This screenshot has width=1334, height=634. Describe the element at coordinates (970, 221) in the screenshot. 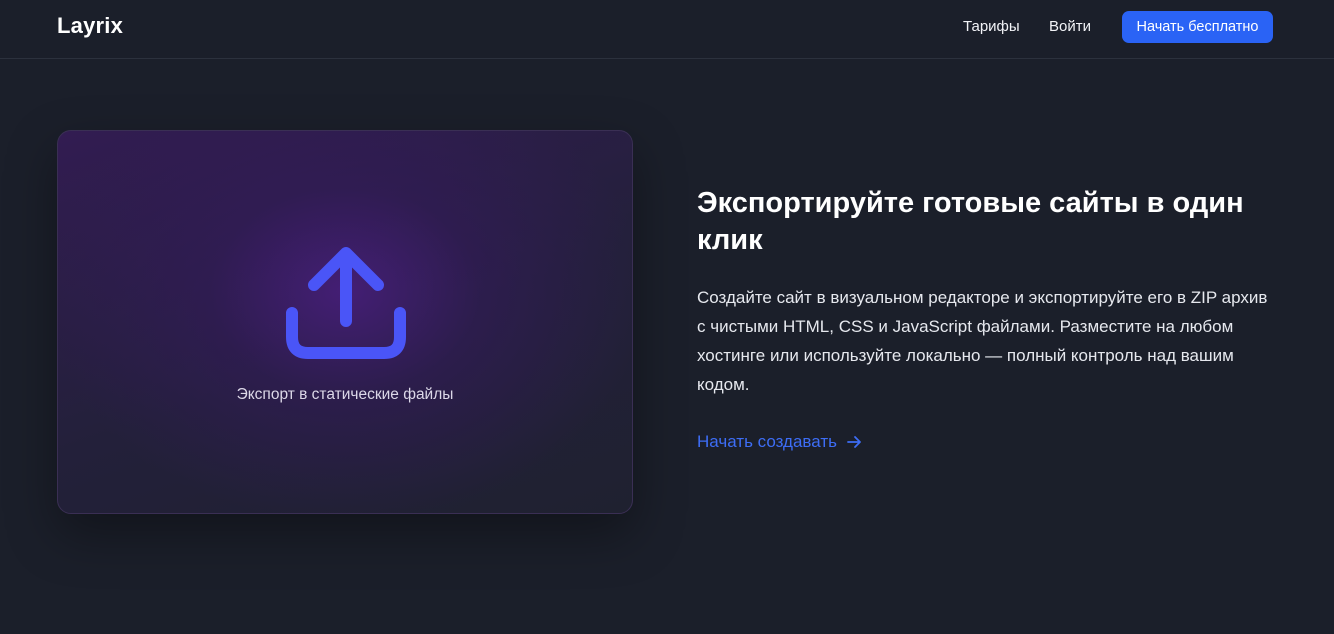

I see `feature-title: Экспортируйте готовые сайты в один клик` at that location.